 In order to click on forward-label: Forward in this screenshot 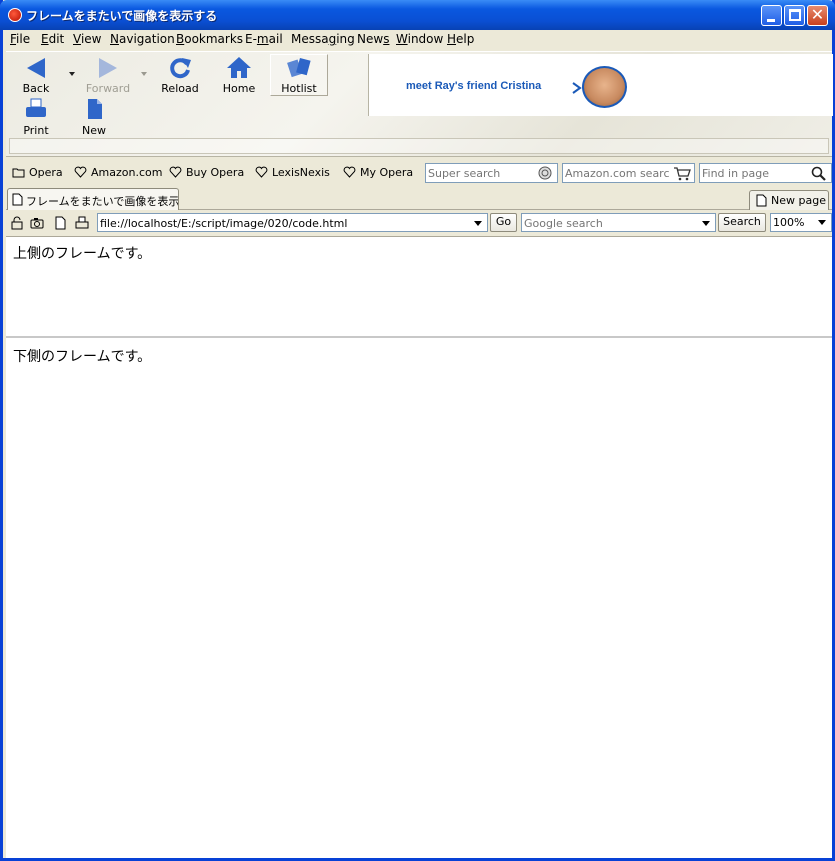, I will do `click(108, 88)`.